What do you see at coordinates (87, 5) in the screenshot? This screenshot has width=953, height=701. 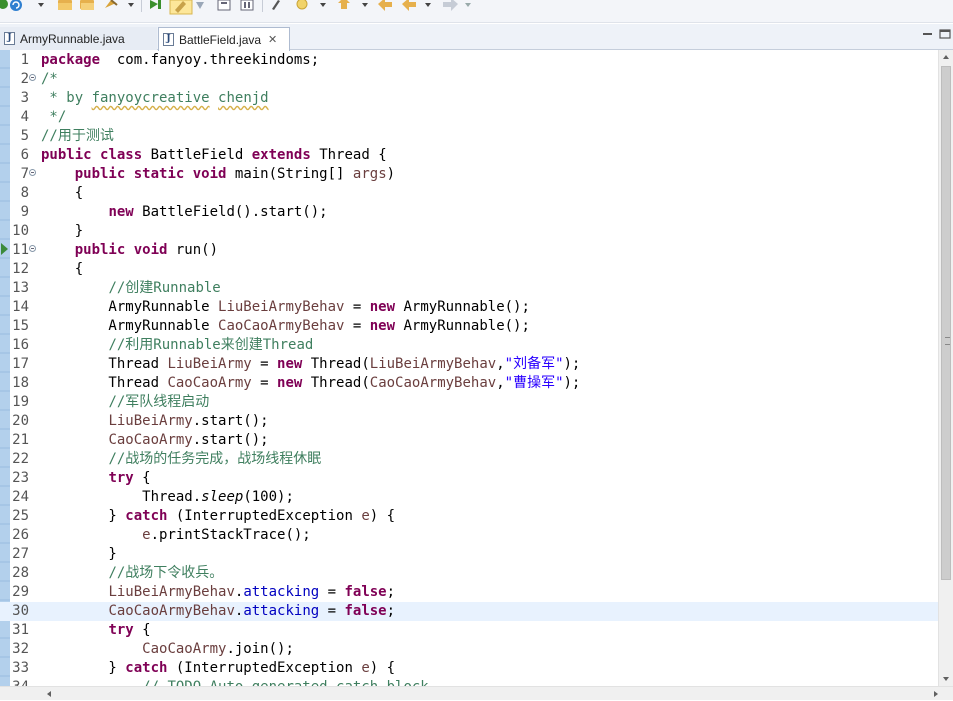 I see `open-type-icon` at bounding box center [87, 5].